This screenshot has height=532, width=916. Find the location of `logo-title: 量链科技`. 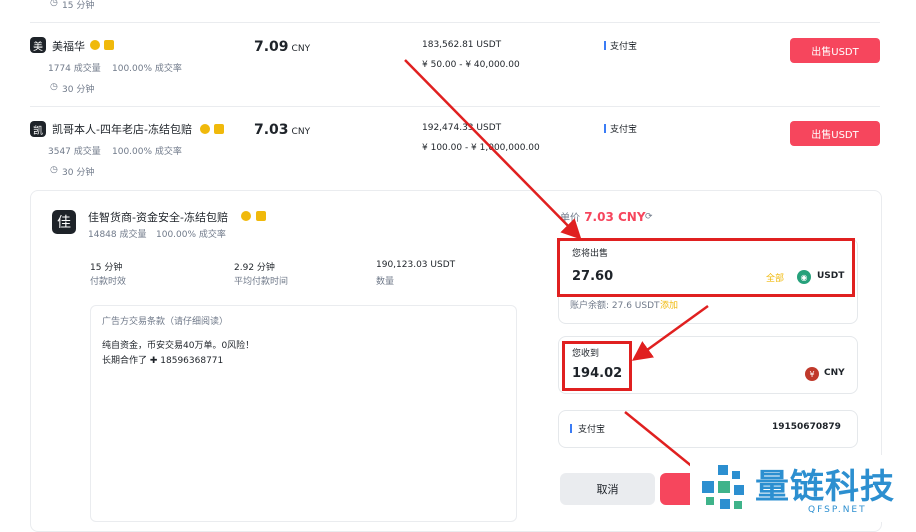

logo-title: 量链科技 is located at coordinates (825, 487).